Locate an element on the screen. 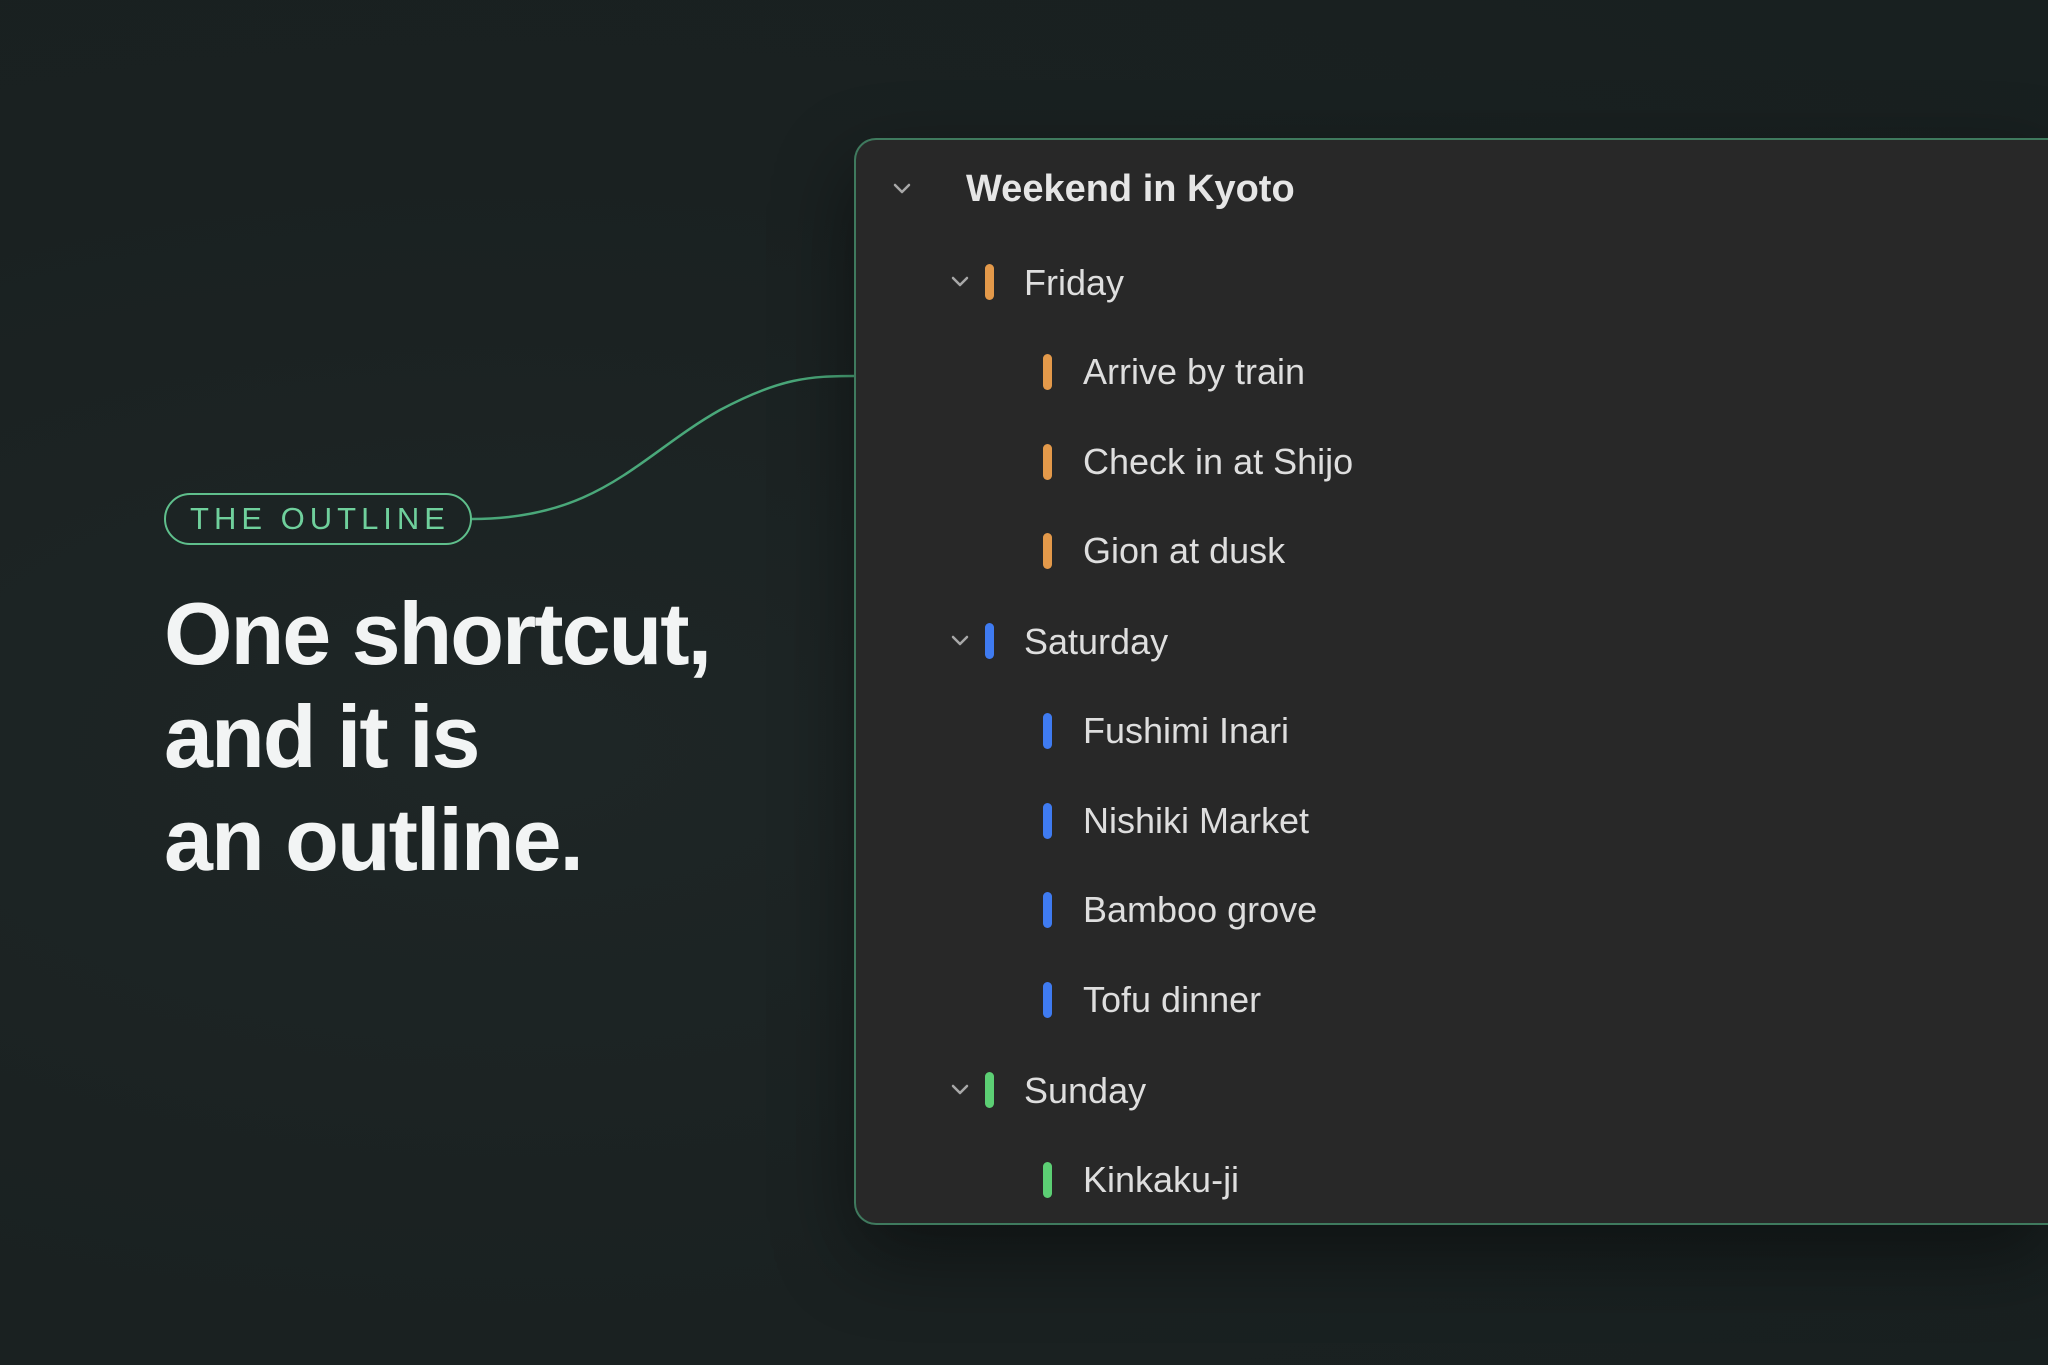 The width and height of the screenshot is (2048, 1365). outline-item: Gion at dusk is located at coordinates (1184, 551).